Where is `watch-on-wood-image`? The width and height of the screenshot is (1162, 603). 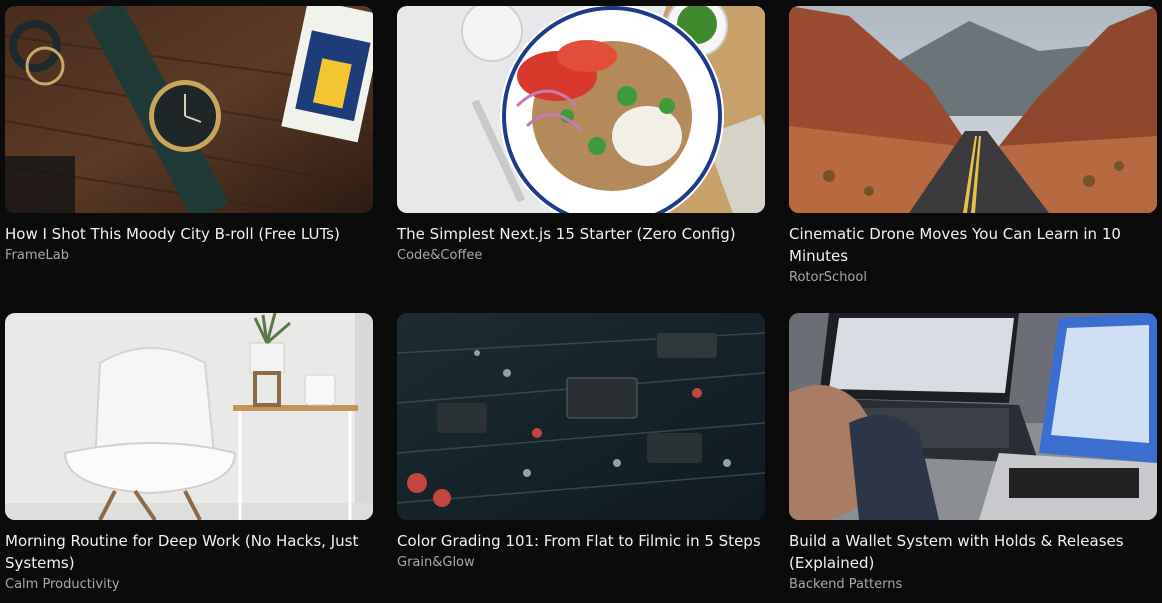 watch-on-wood-image is located at coordinates (189, 109).